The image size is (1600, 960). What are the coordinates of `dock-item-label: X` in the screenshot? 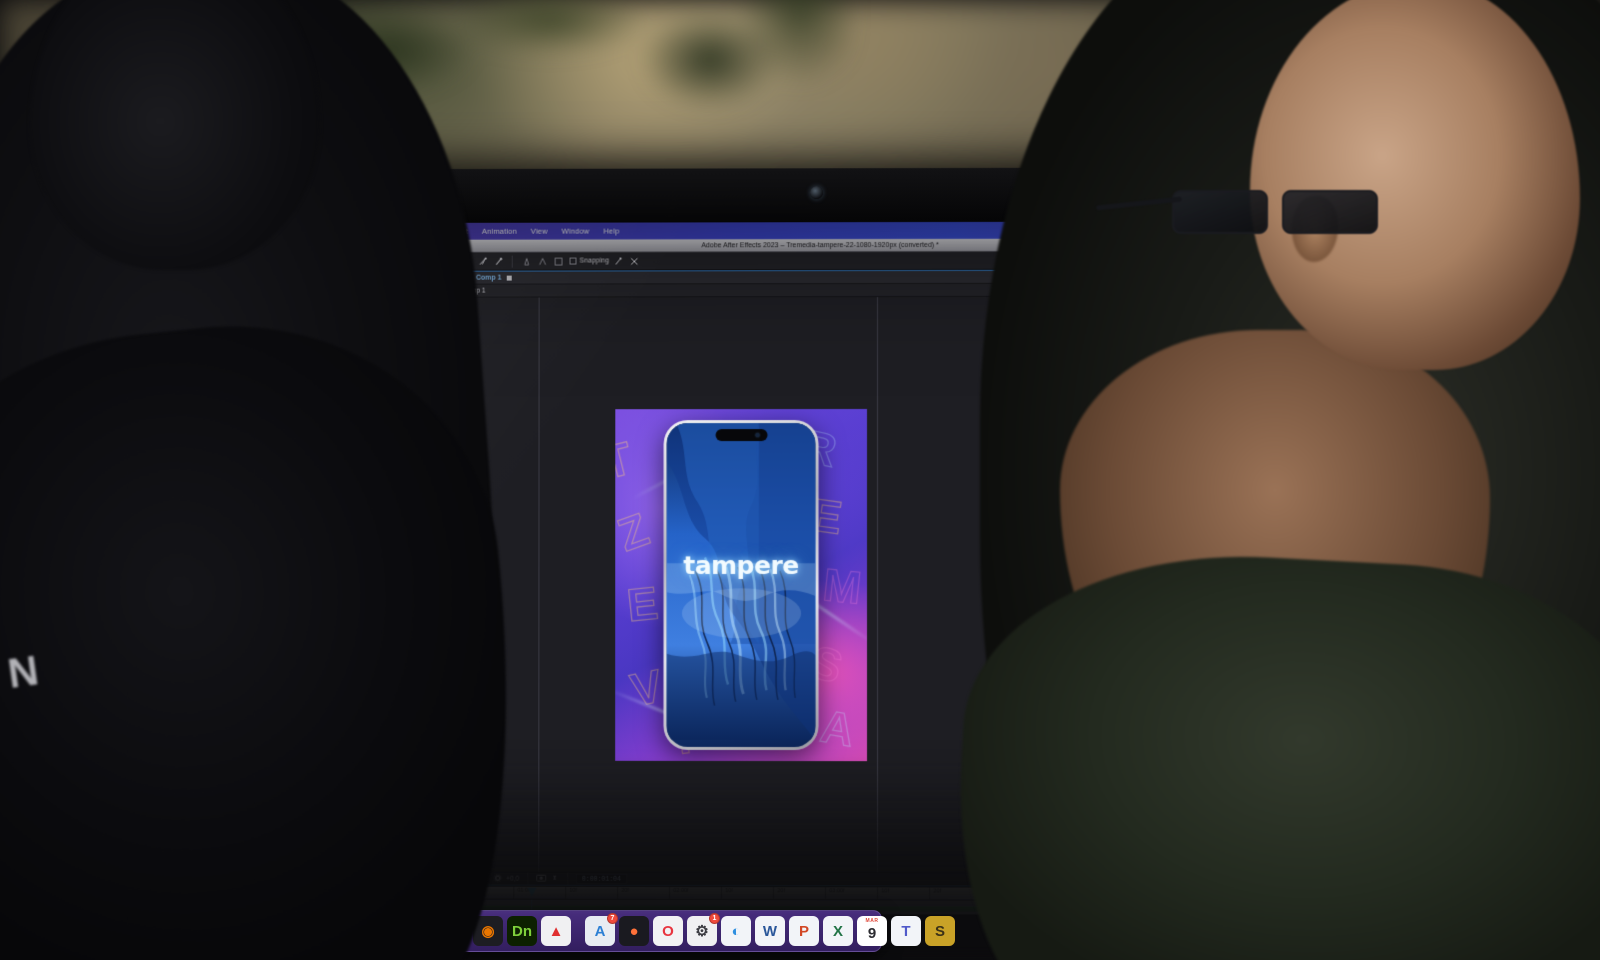 It's located at (837, 931).